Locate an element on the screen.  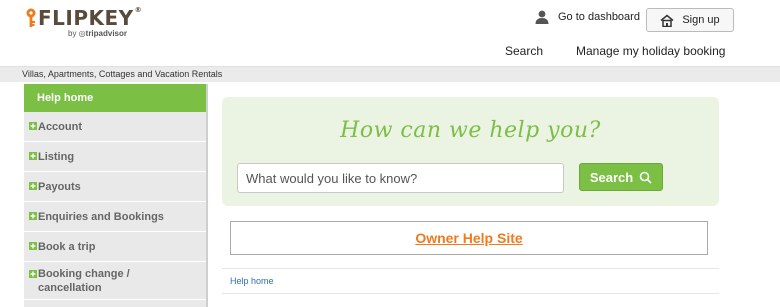
user-icon is located at coordinates (542, 17).